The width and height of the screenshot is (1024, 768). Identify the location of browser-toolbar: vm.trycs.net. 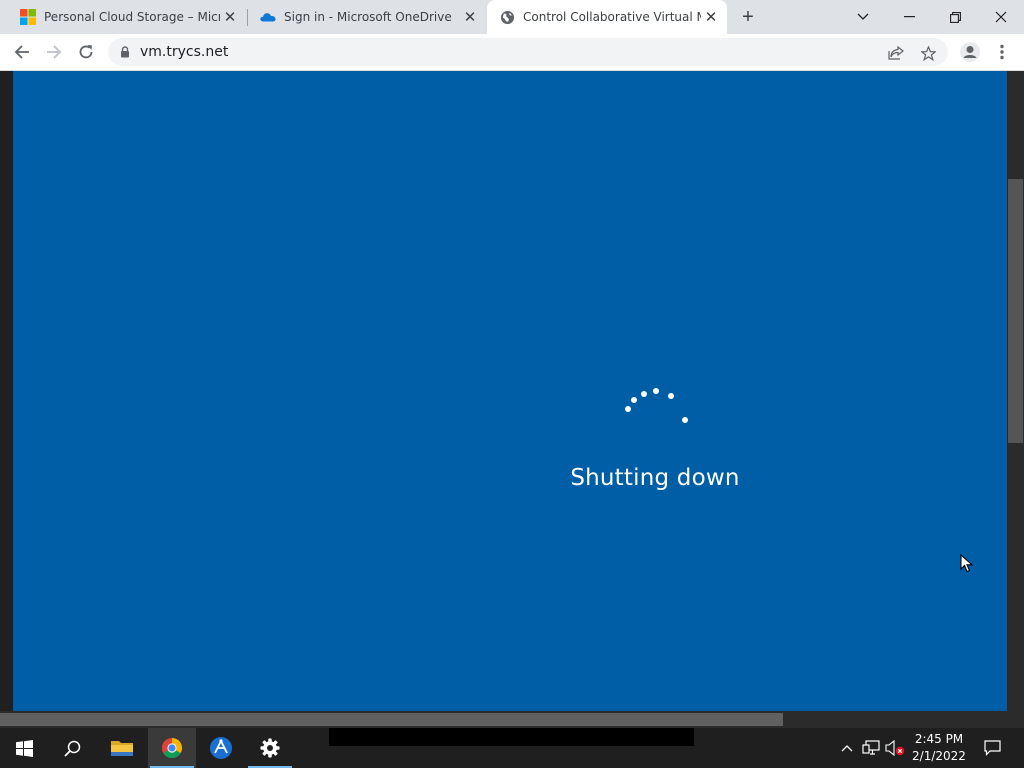
(512, 52).